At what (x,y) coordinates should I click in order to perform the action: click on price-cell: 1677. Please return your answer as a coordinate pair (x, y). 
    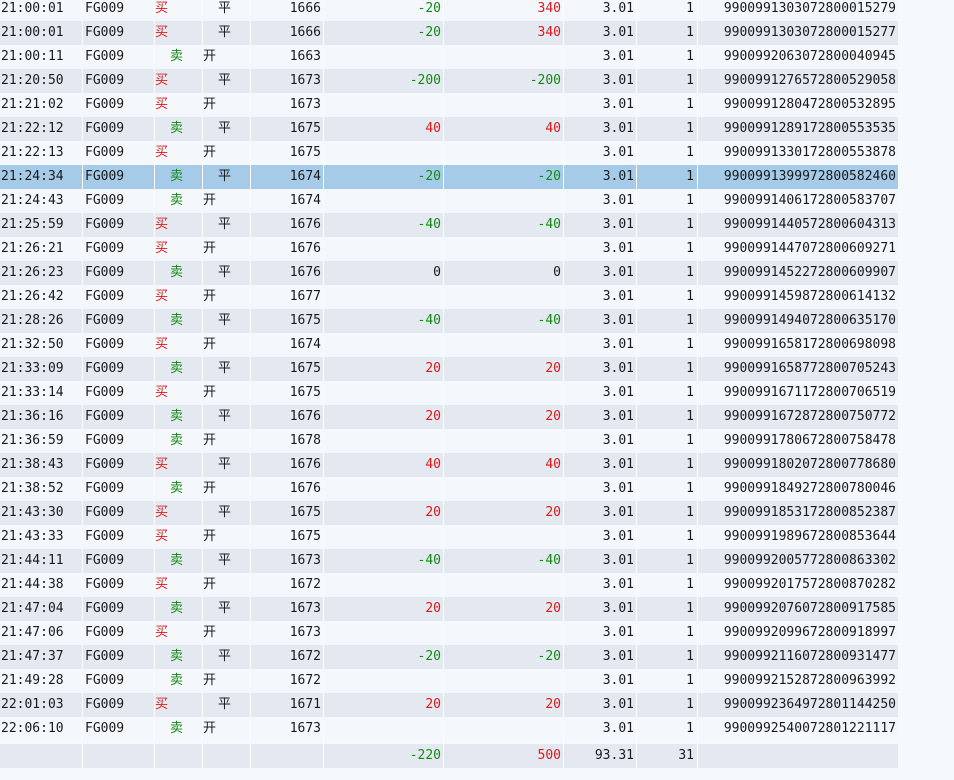
    Looking at the image, I should click on (287, 297).